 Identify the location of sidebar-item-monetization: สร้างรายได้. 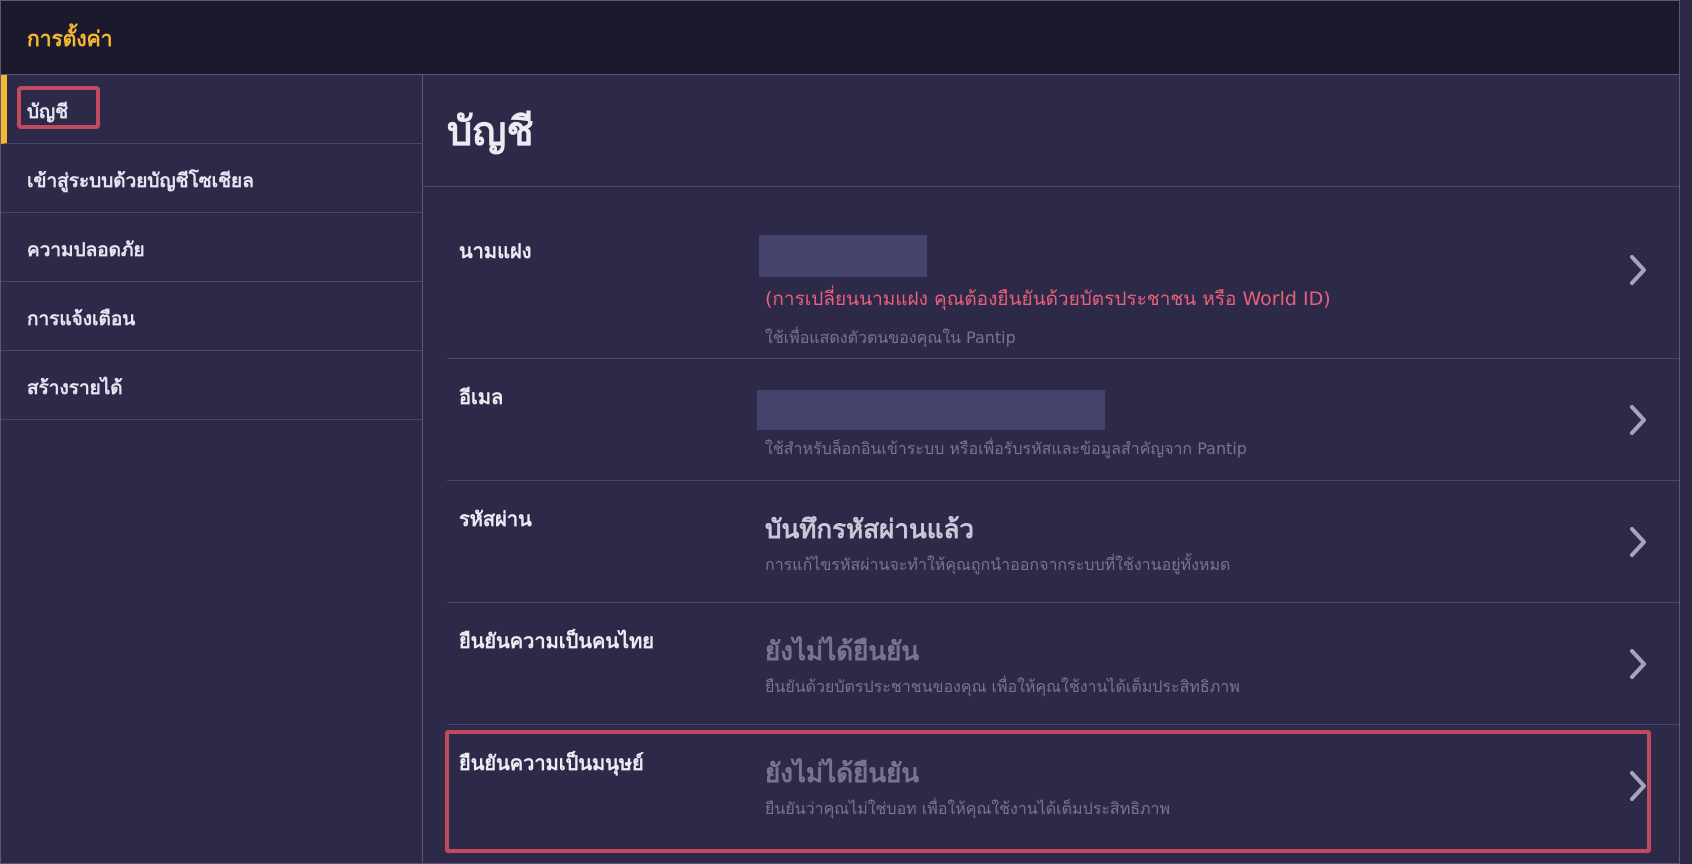
(211, 385).